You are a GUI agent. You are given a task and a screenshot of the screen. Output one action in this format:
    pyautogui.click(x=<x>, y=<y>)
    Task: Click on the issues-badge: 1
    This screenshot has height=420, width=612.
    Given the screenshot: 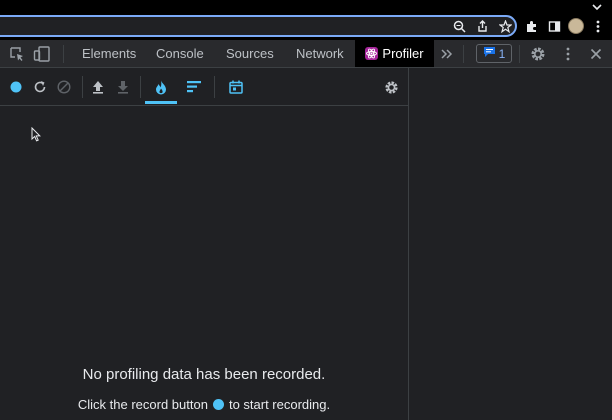 What is the action you would take?
    pyautogui.click(x=494, y=53)
    